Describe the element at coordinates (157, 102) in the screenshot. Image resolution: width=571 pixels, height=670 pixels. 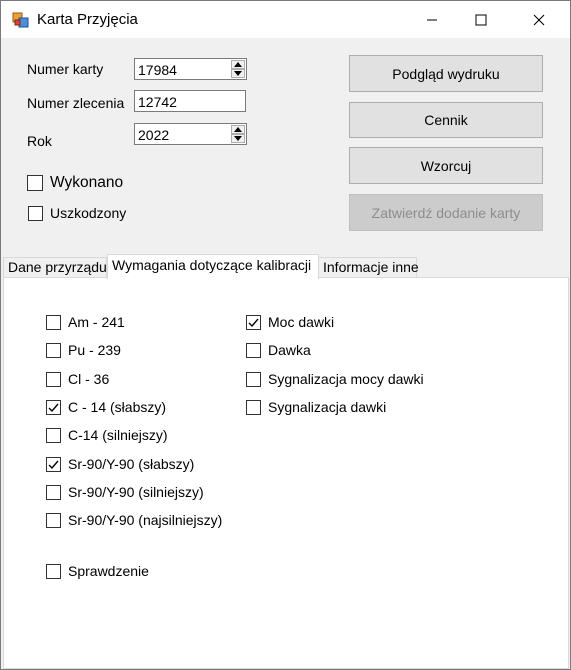
I see `numer-zlecenia-value: 12742` at that location.